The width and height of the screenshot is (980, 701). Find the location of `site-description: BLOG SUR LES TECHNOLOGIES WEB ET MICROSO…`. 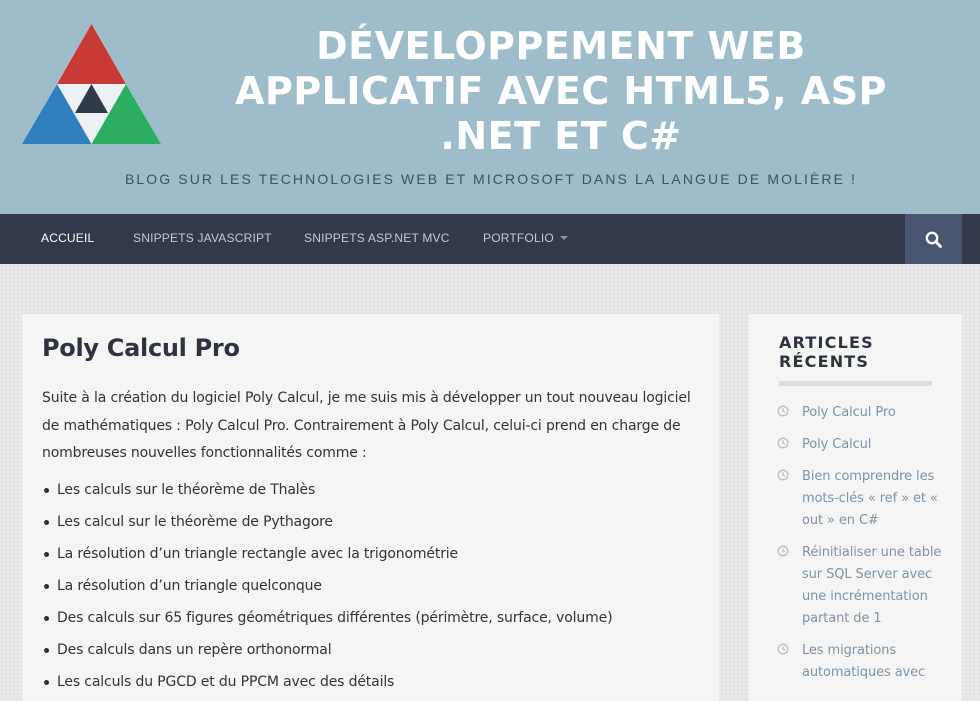

site-description: BLOG SUR LES TECHNOLOGIES WEB ET MICROSO… is located at coordinates (491, 179).